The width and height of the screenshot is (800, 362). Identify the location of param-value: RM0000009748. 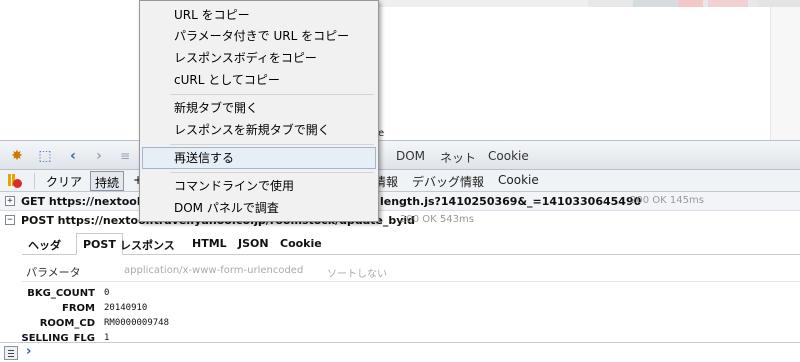
(137, 323).